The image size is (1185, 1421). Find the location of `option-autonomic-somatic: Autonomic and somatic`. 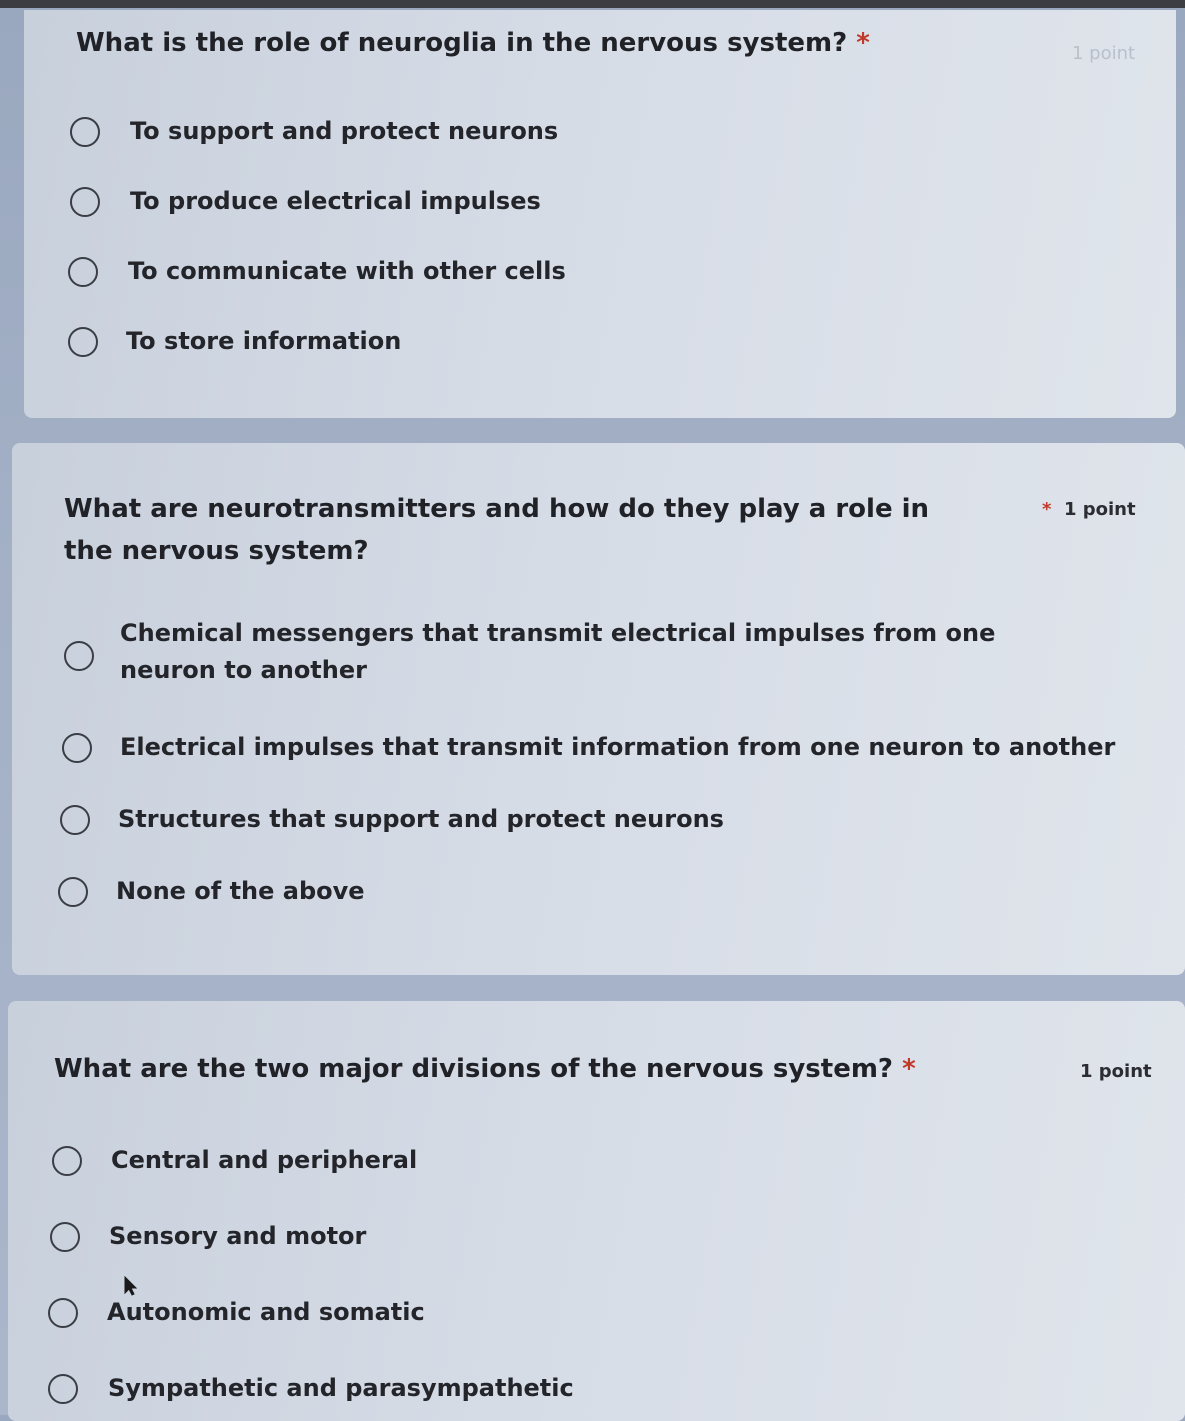

option-autonomic-somatic: Autonomic and somatic is located at coordinates (398, 1314).